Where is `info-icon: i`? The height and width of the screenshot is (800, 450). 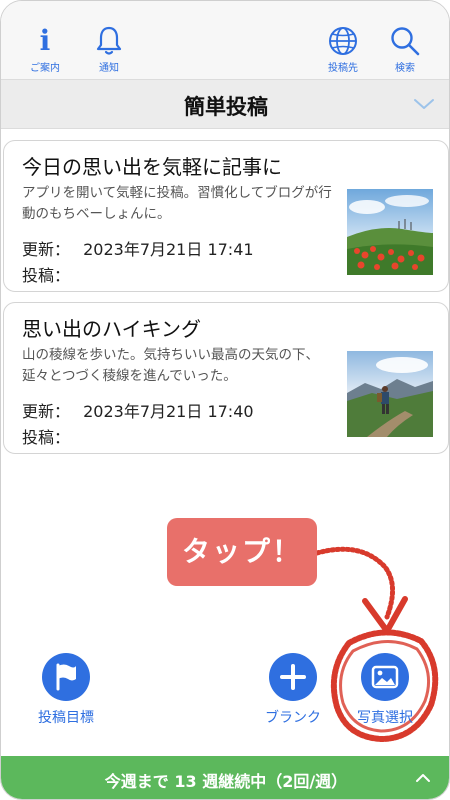 info-icon: i is located at coordinates (45, 40).